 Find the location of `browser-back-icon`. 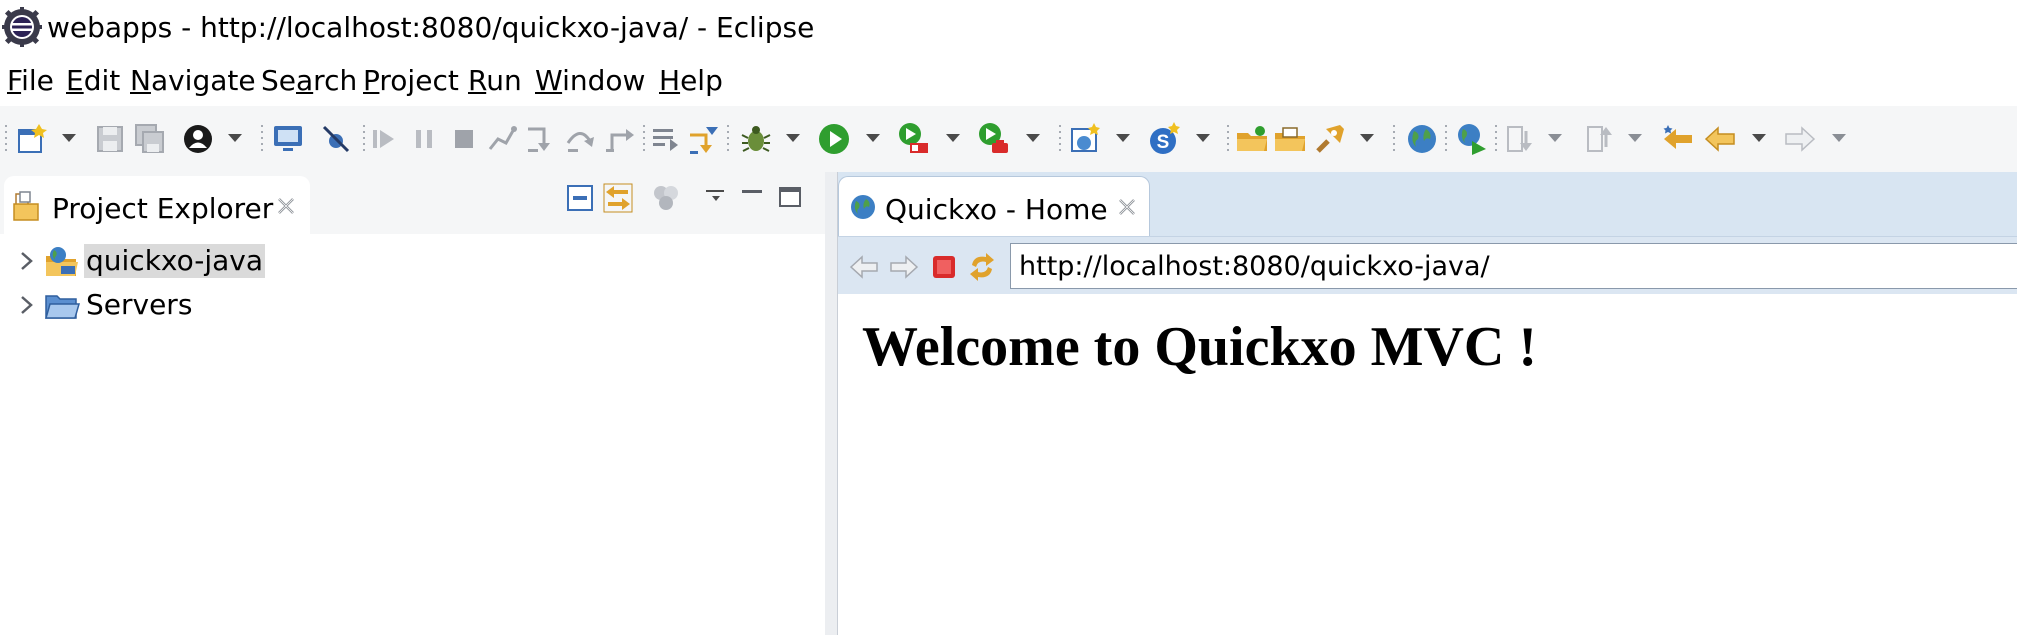

browser-back-icon is located at coordinates (864, 267).